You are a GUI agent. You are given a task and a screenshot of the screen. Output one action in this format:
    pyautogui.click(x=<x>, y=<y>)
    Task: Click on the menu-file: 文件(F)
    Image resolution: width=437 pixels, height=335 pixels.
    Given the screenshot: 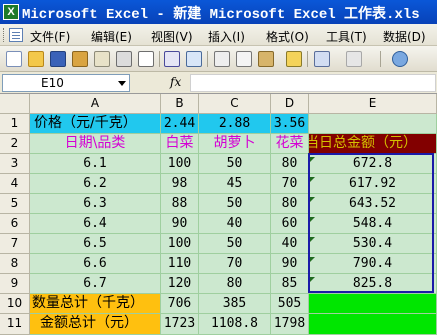 What is the action you would take?
    pyautogui.click(x=50, y=36)
    